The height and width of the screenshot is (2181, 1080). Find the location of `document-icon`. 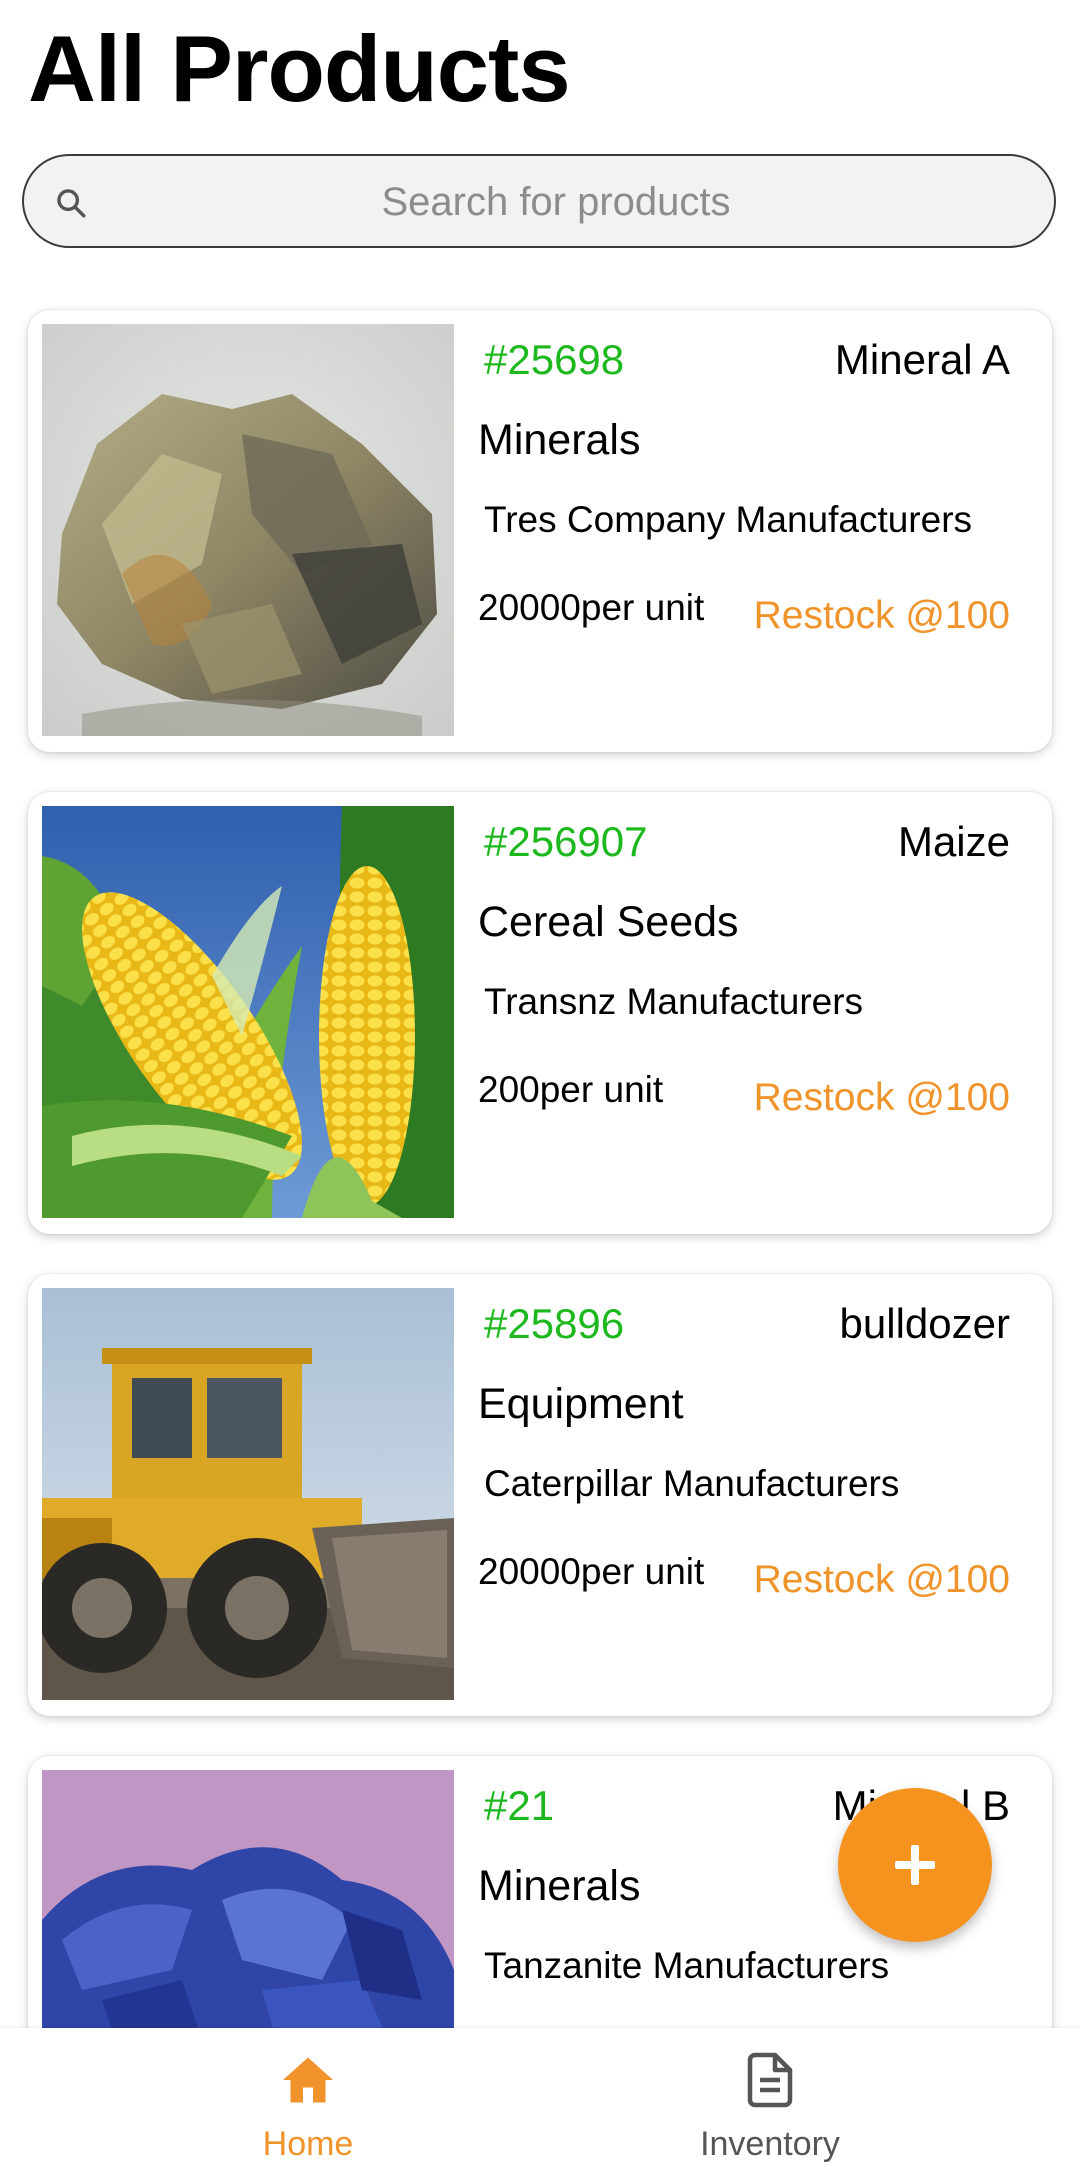

document-icon is located at coordinates (770, 2080).